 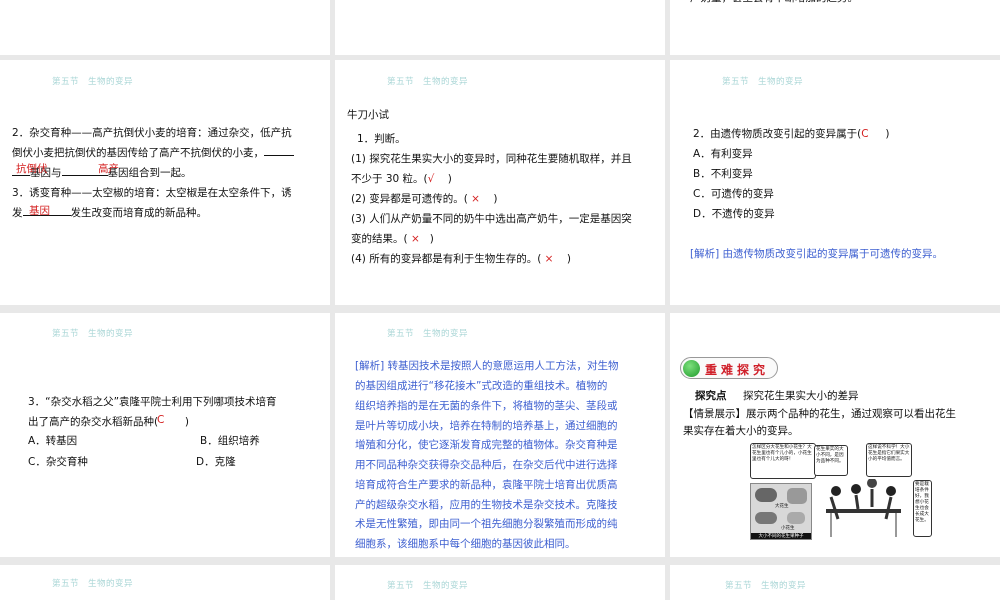 I want to click on analysis-text: 是叶片等切成小块，培养在特制的培养基上，通过细胞的, so click(x=486, y=426).